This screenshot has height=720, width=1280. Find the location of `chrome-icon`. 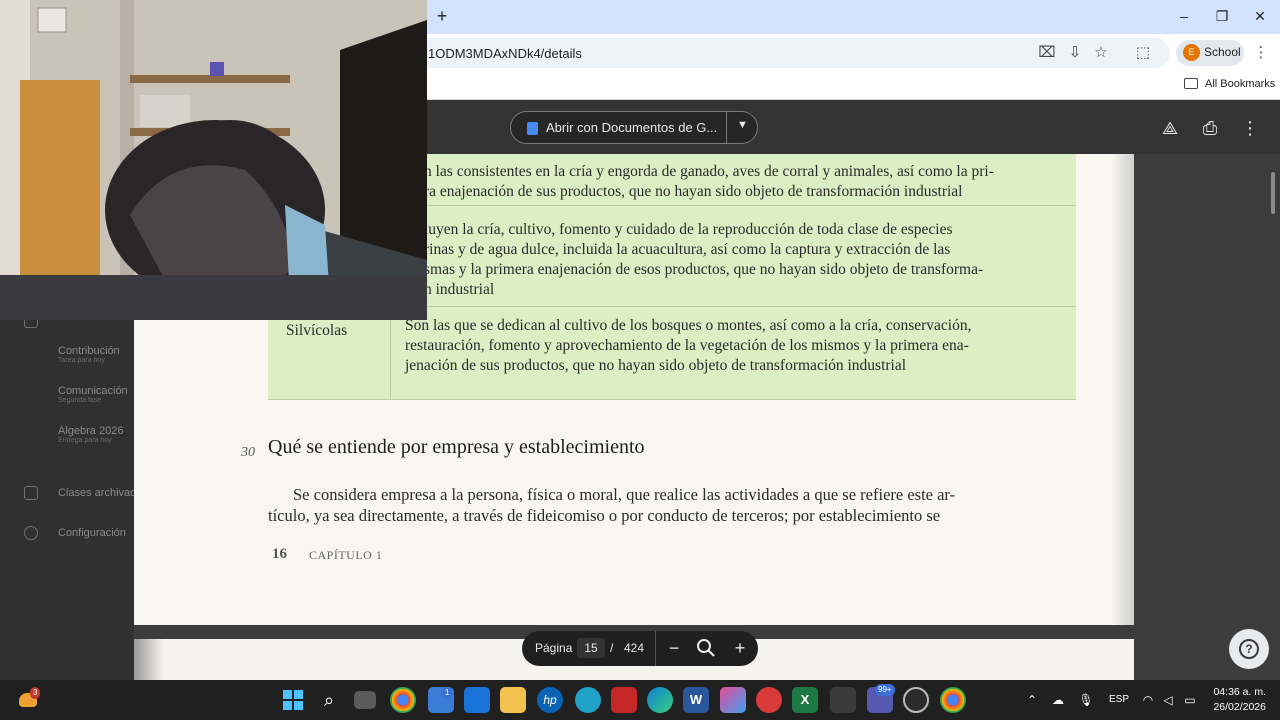

chrome-icon is located at coordinates (403, 700).